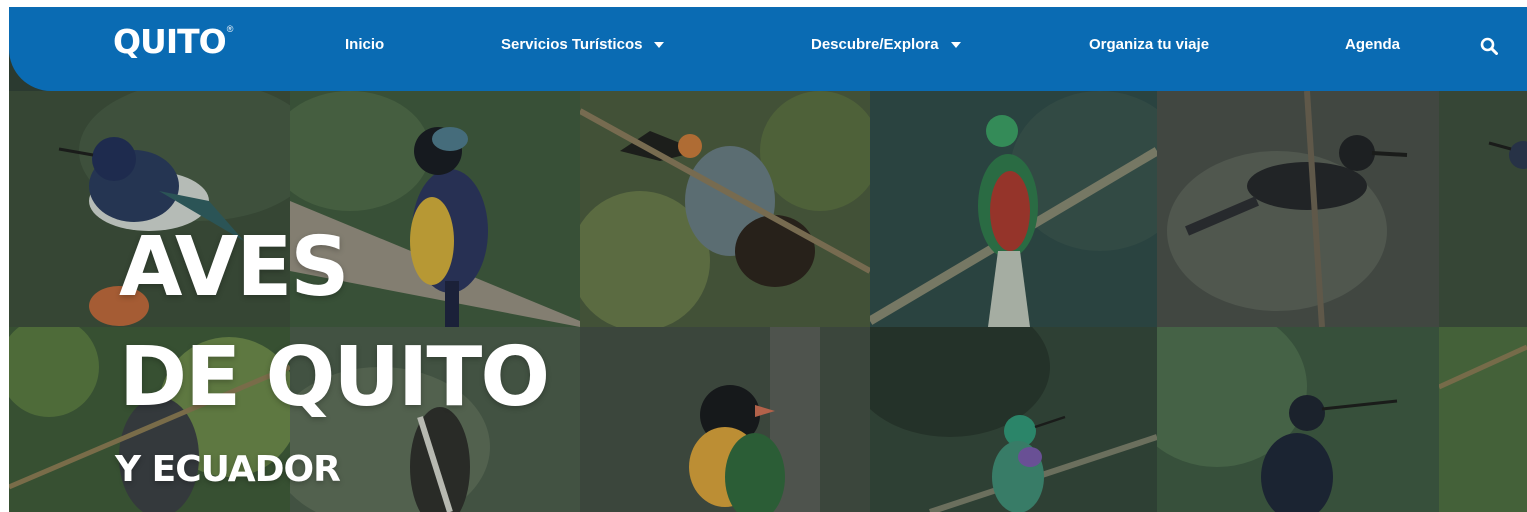 The height and width of the screenshot is (512, 1527). I want to click on search-icon, so click(1489, 46).